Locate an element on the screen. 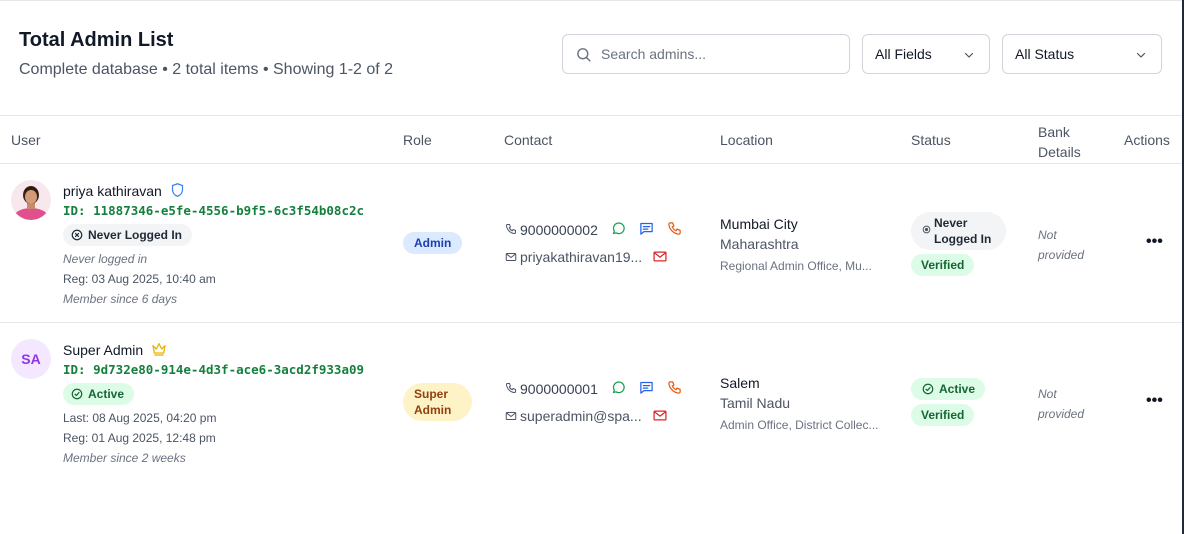 This screenshot has height=534, width=1193. user-name: Super Admin is located at coordinates (103, 350).